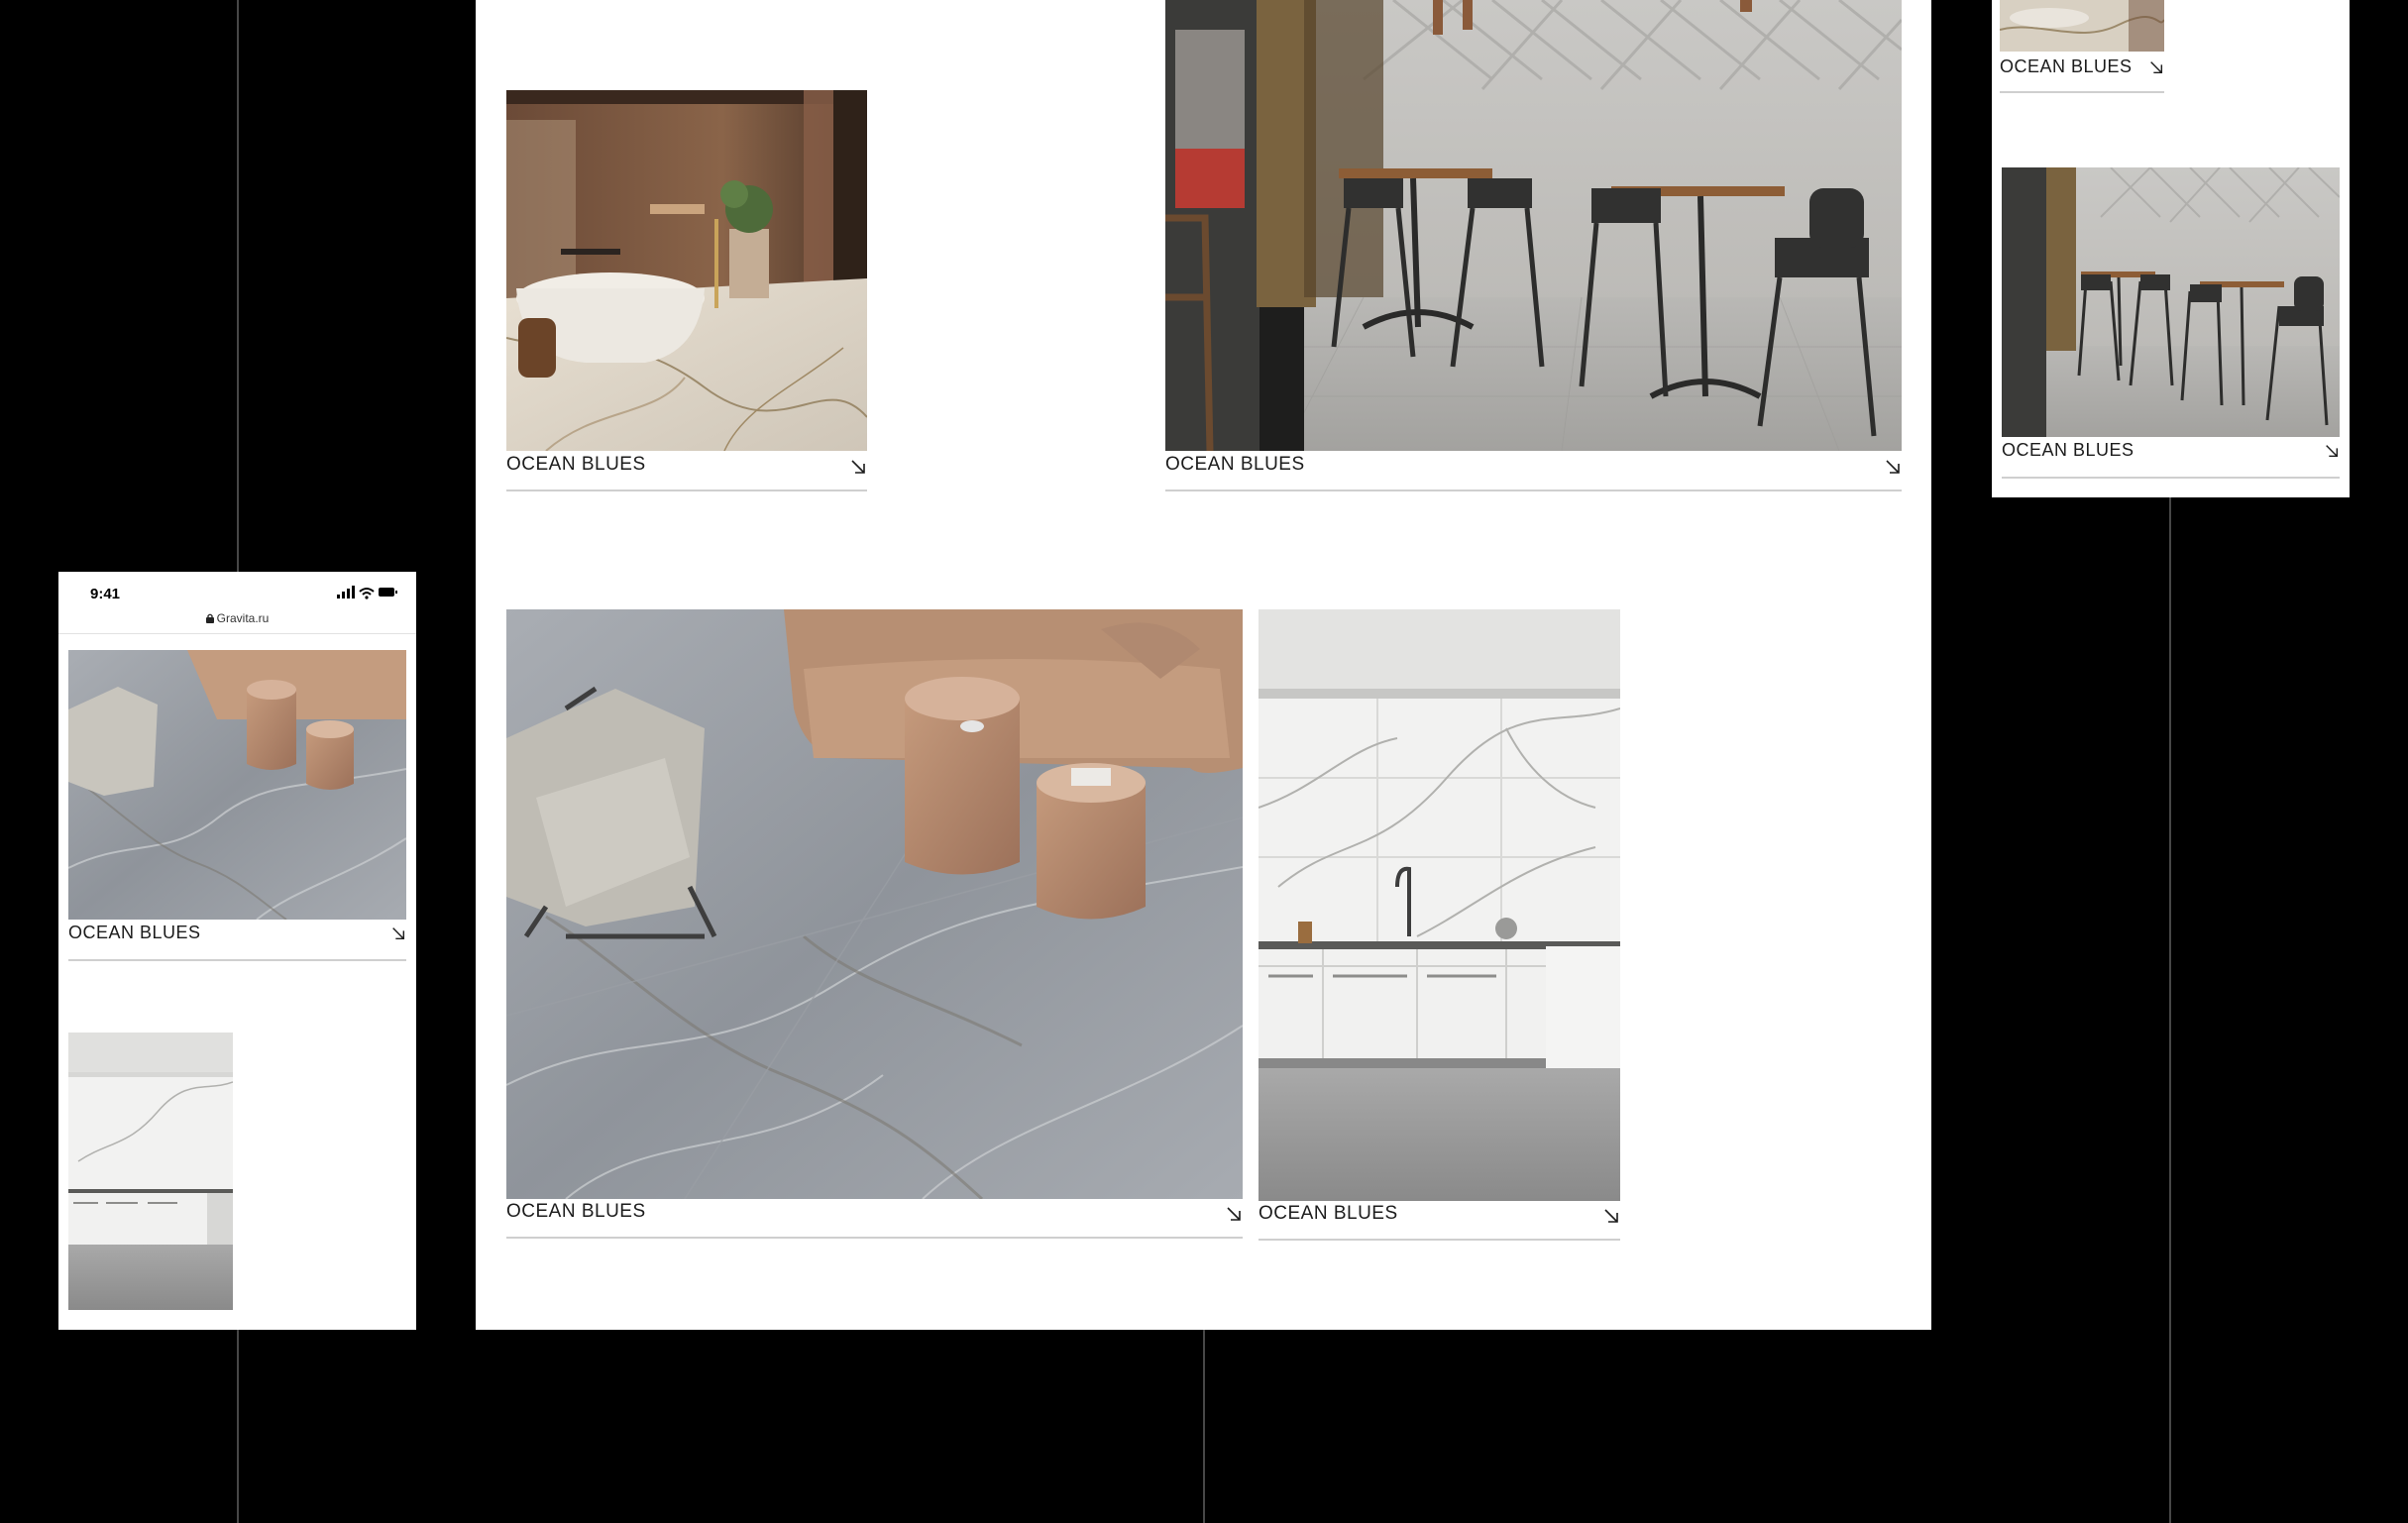 The image size is (2408, 1523). I want to click on status-bar: 9:41, so click(237, 588).